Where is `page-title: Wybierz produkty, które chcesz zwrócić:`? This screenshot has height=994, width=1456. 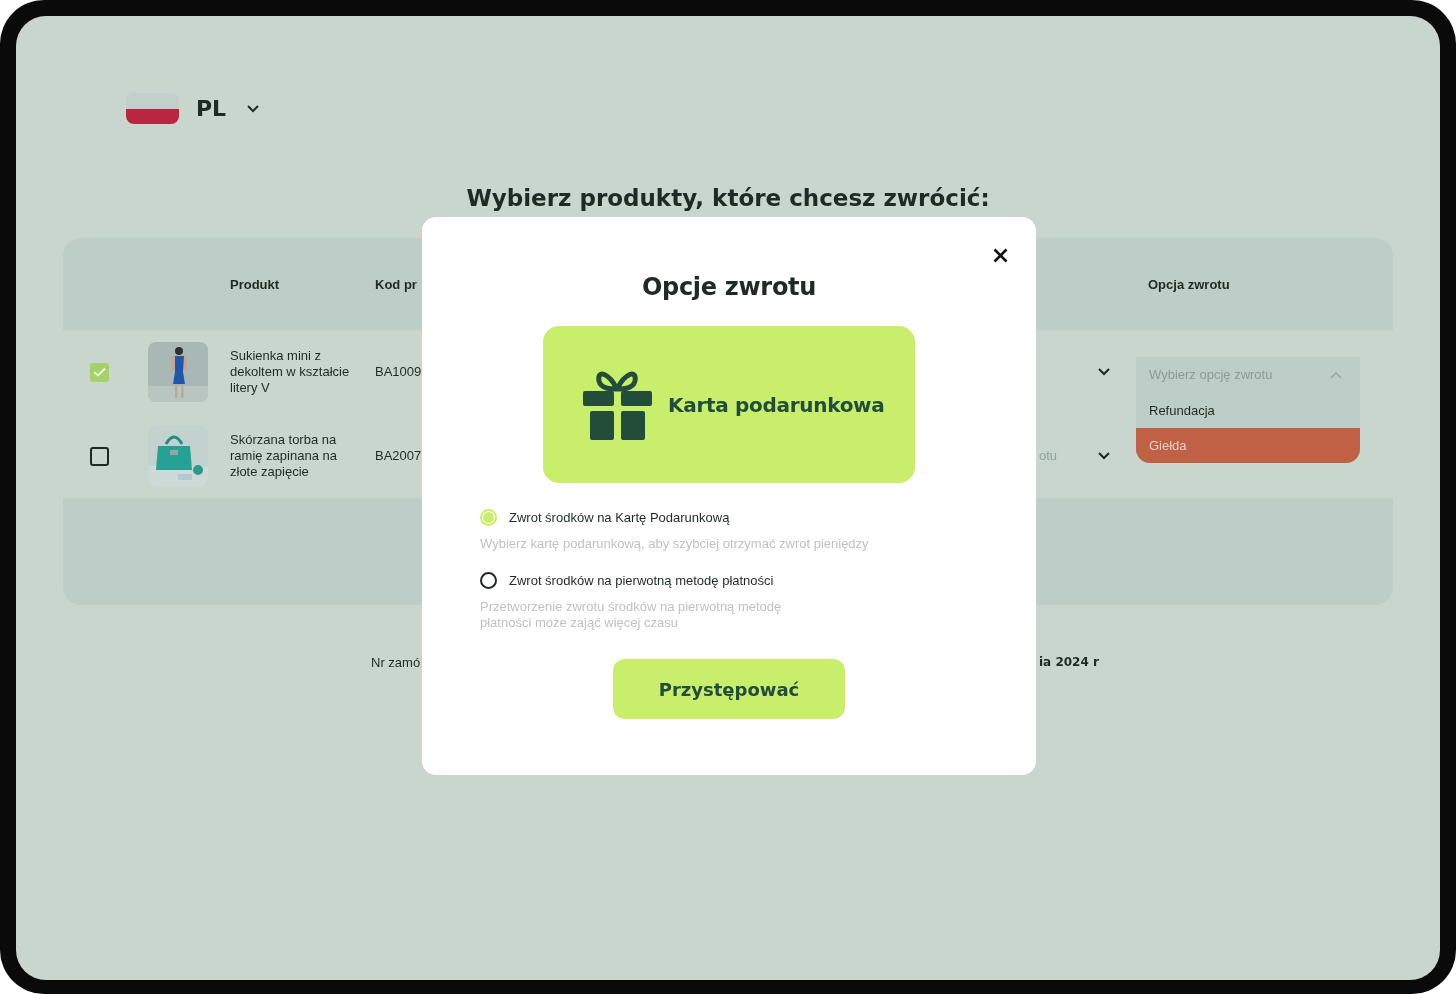
page-title: Wybierz produkty, które chcesz zwrócić: is located at coordinates (728, 198).